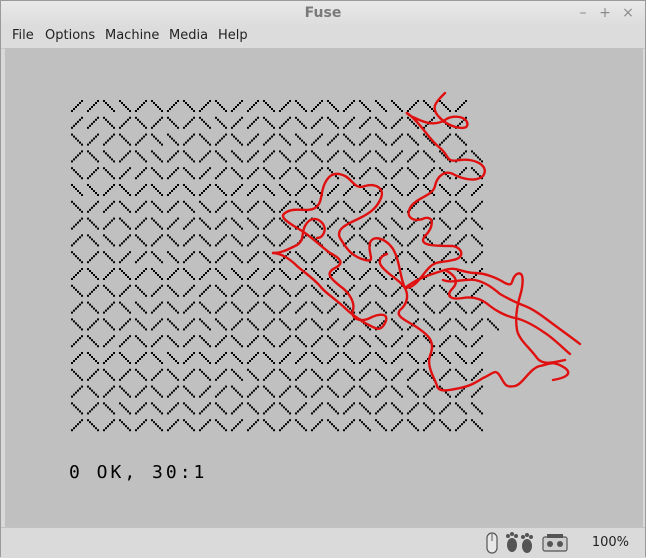 The width and height of the screenshot is (646, 558). I want to click on menu-options: Options, so click(70, 35).